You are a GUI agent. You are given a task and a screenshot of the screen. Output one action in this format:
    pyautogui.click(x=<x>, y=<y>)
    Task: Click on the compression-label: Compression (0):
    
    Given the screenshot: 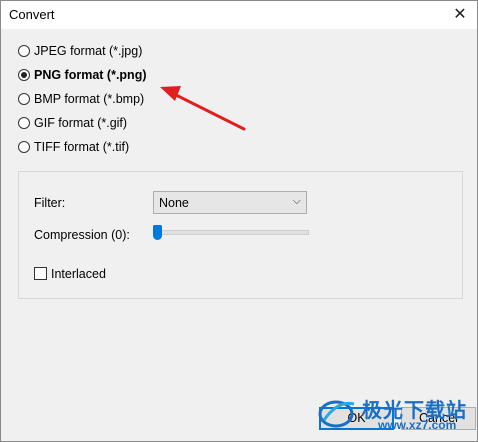 What is the action you would take?
    pyautogui.click(x=82, y=235)
    